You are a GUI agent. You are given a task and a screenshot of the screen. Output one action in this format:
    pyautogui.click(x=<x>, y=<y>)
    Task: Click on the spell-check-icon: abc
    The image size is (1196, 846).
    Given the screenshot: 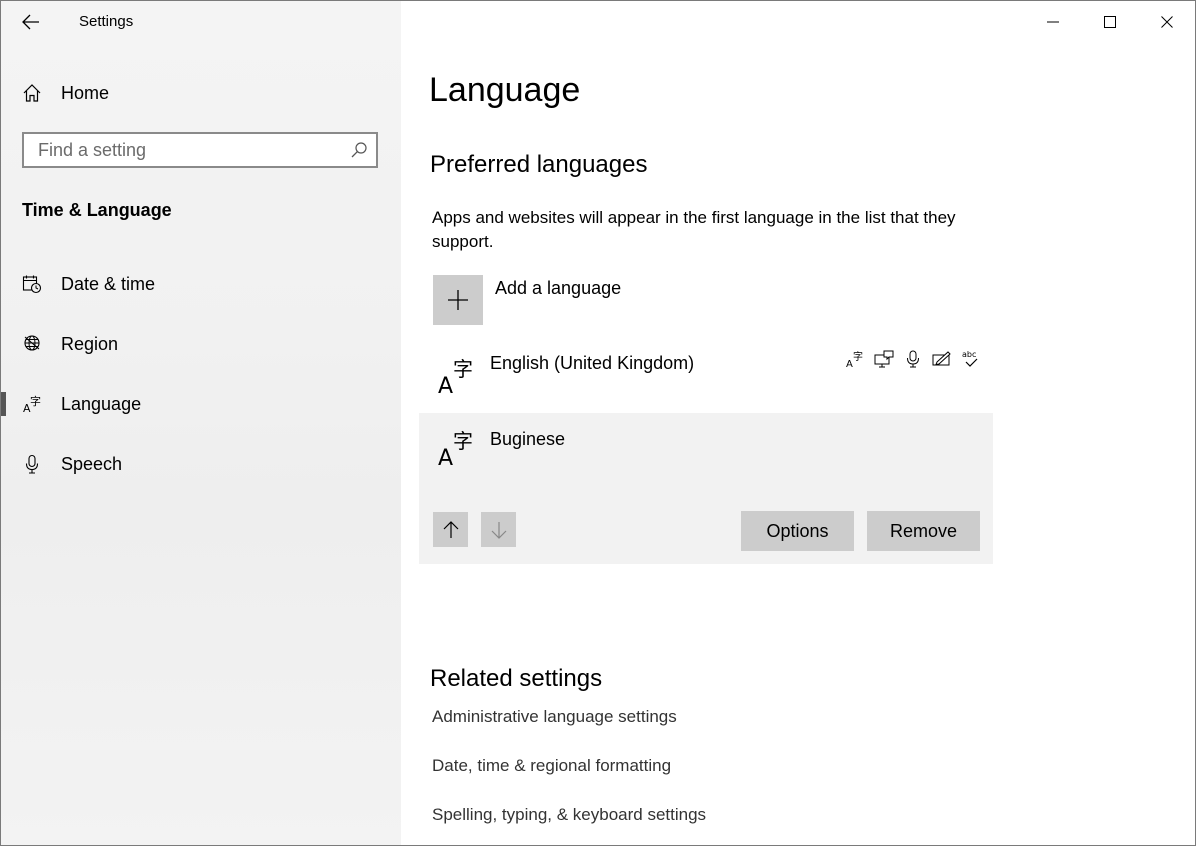 What is the action you would take?
    pyautogui.click(x=971, y=359)
    